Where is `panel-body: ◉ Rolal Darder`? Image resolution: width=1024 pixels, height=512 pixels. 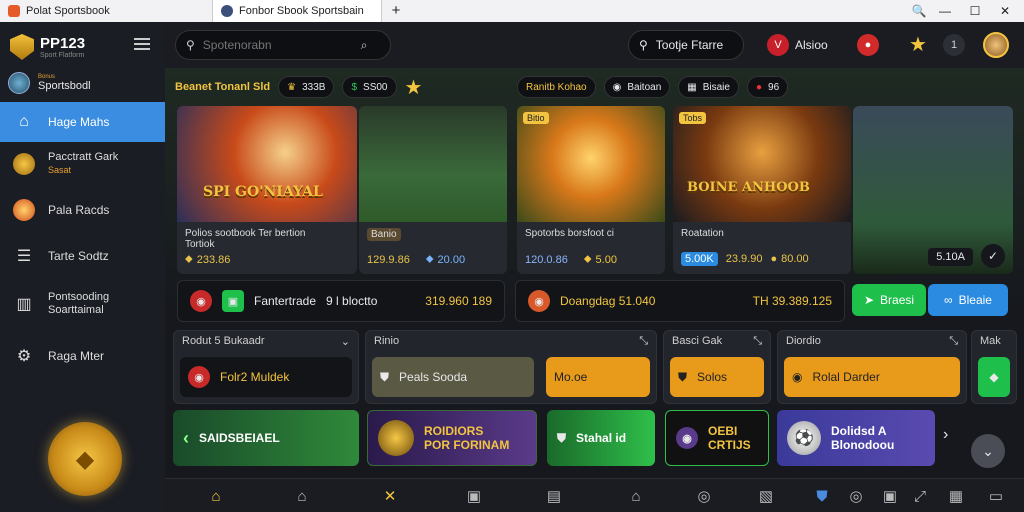
panel-body: ◉ Rolal Darder is located at coordinates (872, 377).